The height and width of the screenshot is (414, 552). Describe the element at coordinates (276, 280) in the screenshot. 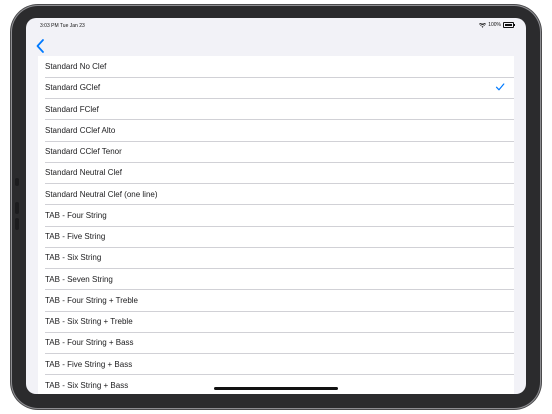

I see `list-item-tab-seven-string: TAB - Seven String` at that location.